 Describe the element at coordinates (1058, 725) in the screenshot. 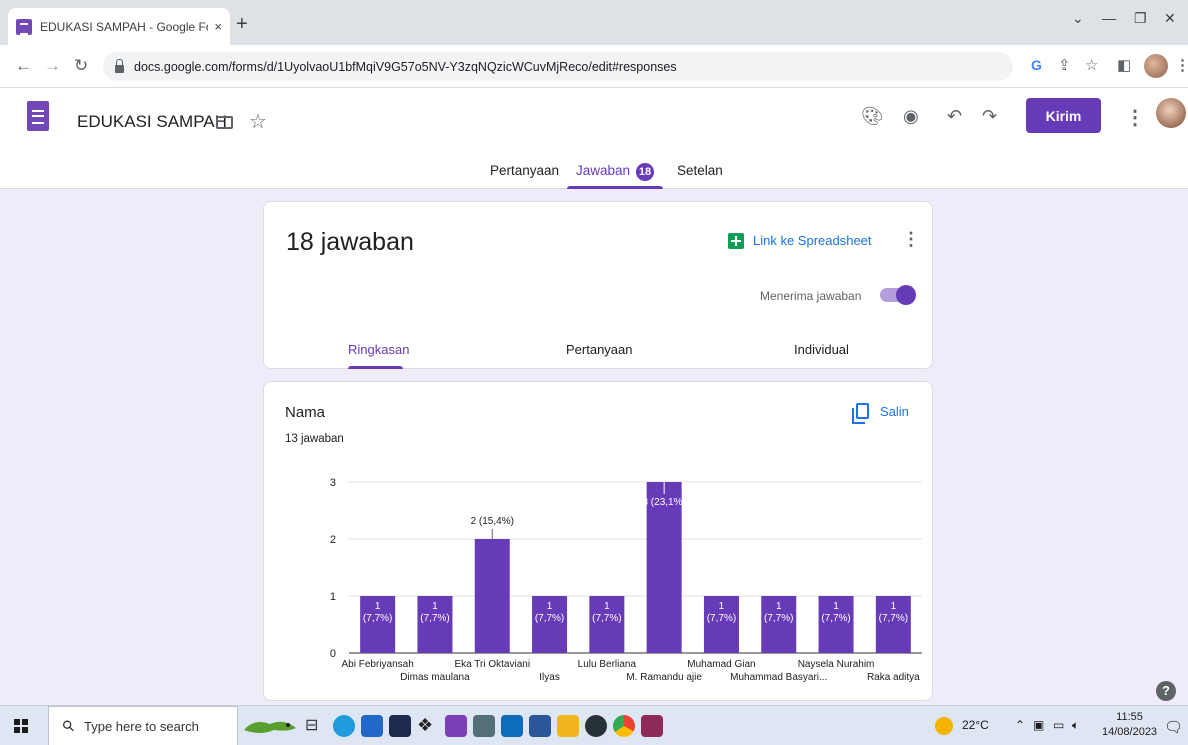

I see `battery-icon: ▭` at that location.